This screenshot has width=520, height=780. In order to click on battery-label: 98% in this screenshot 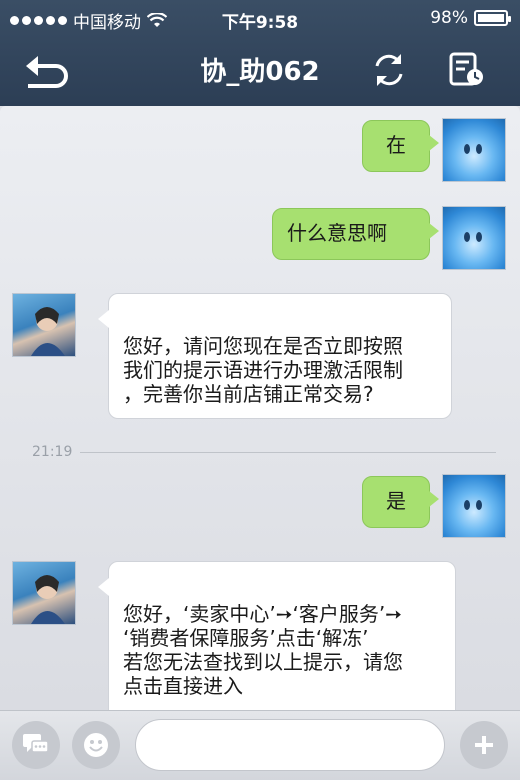, I will do `click(449, 18)`.